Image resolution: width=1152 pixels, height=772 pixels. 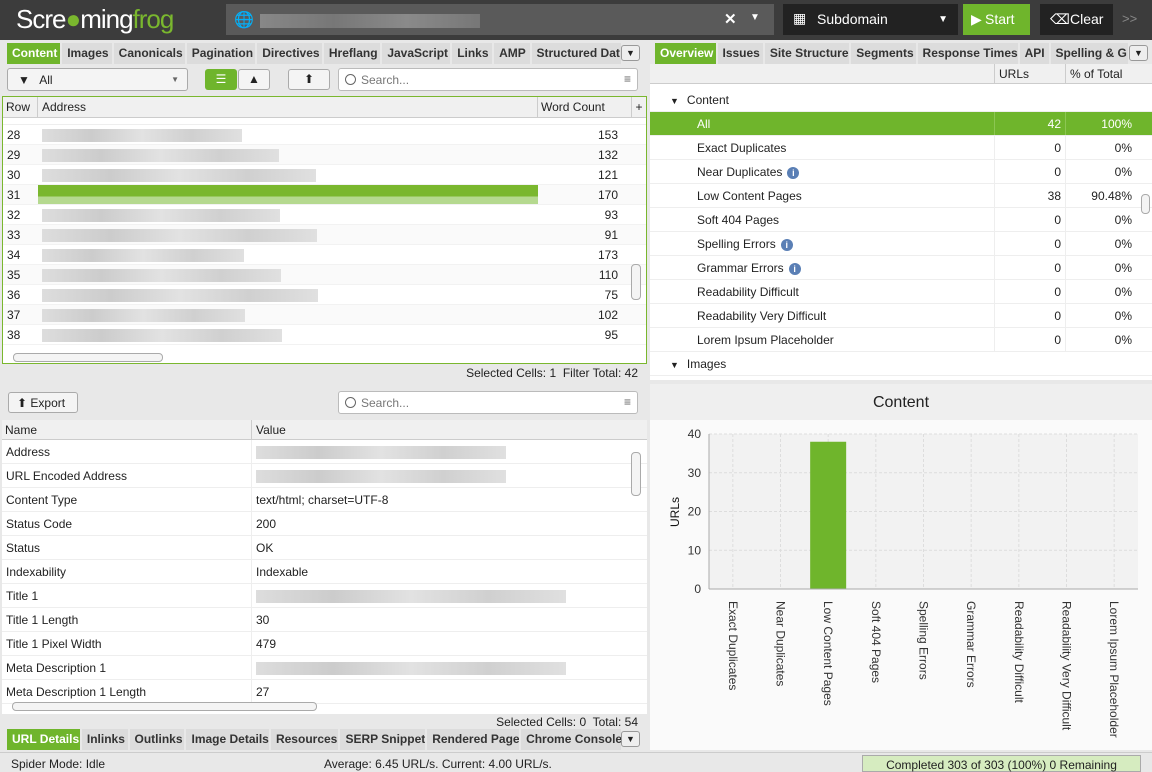 What do you see at coordinates (324, 235) in the screenshot?
I see `table-row: 33 91` at bounding box center [324, 235].